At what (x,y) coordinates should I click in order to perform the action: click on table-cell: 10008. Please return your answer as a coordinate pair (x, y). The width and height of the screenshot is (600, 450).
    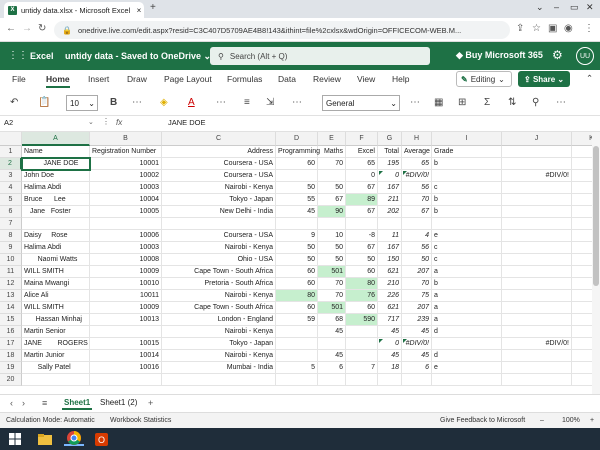
    Looking at the image, I should click on (126, 260).